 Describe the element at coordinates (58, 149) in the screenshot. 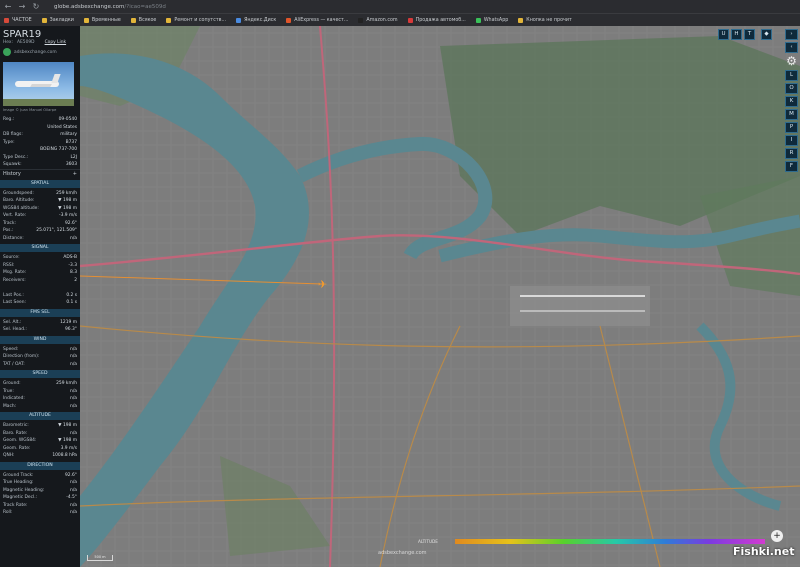

I see `detail-value: BOEING 737-700` at that location.